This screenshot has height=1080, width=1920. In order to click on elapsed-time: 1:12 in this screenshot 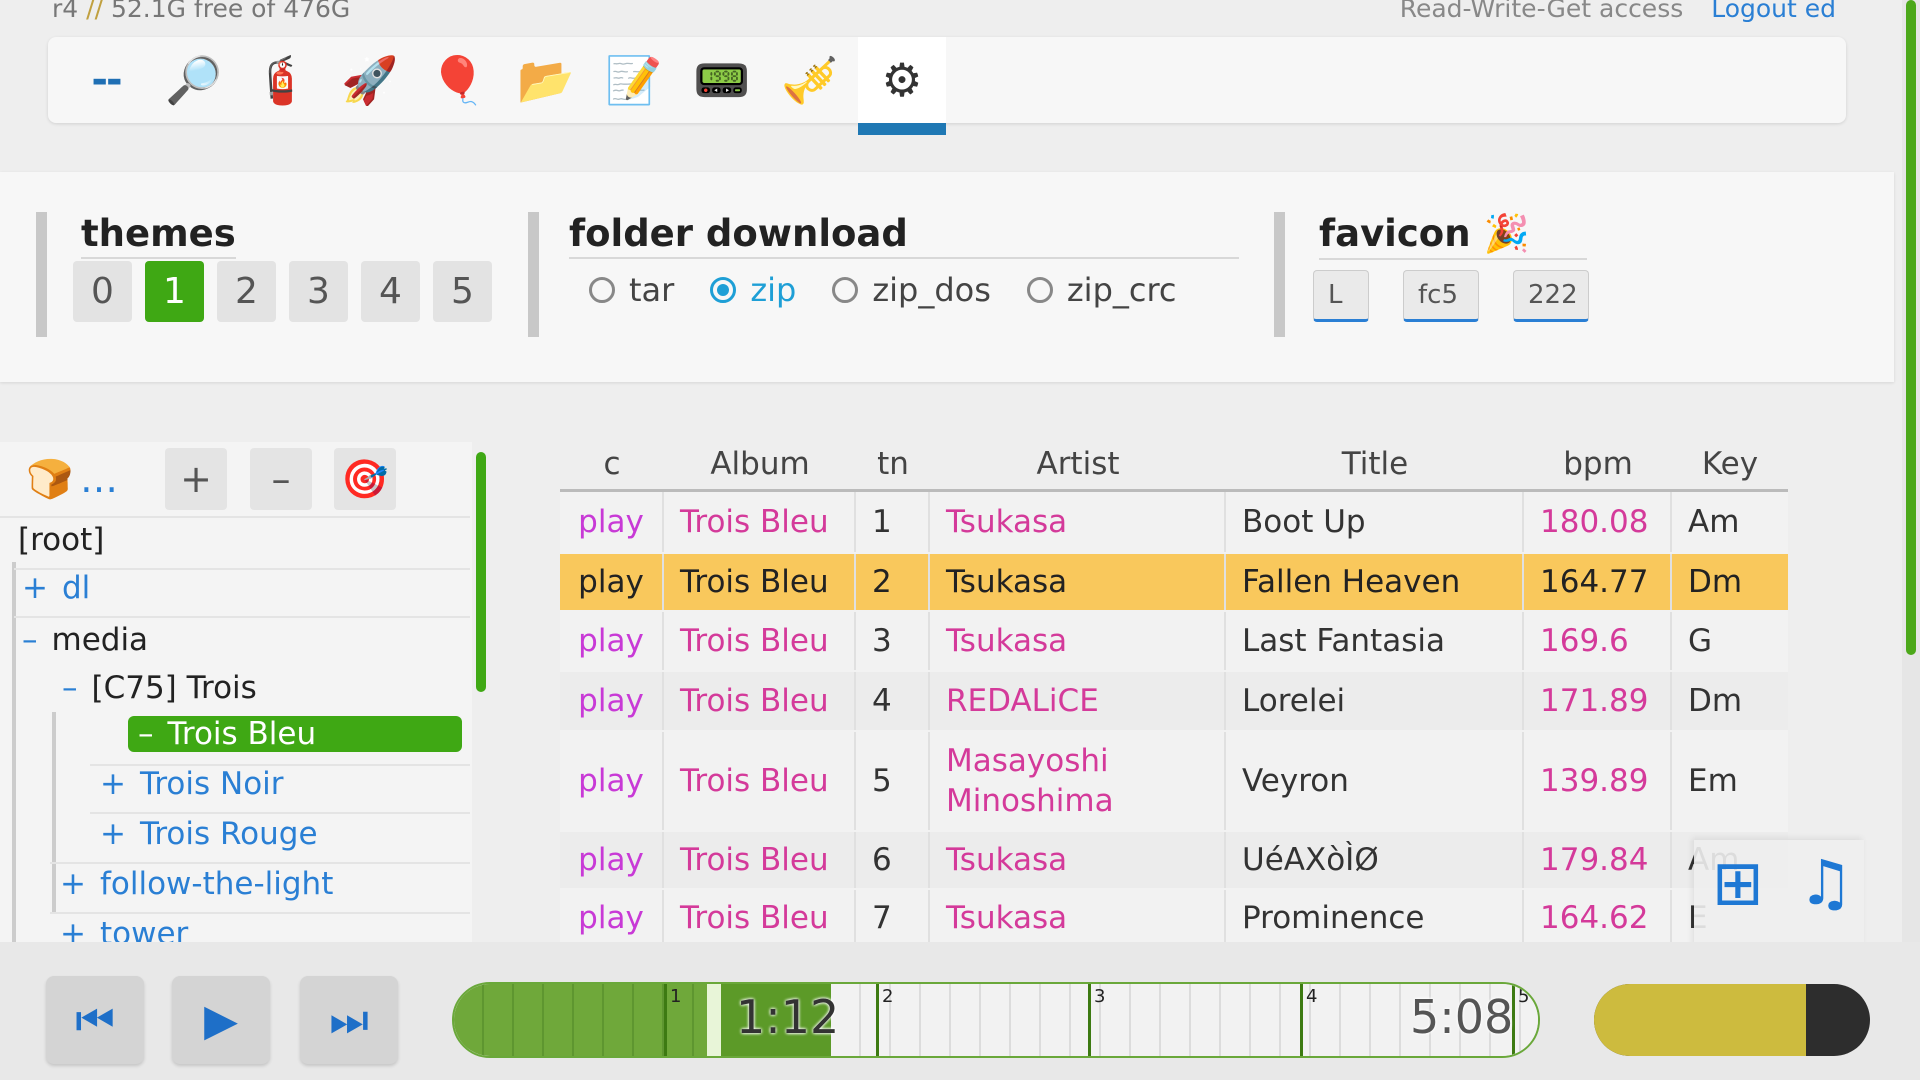, I will do `click(788, 1017)`.